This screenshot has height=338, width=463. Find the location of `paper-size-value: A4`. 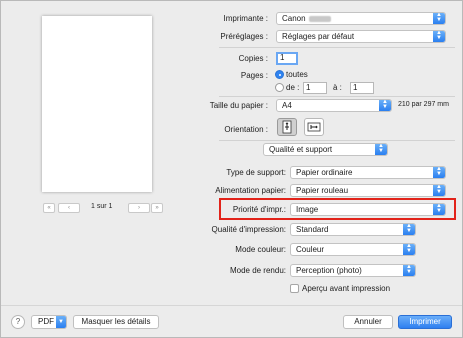

paper-size-value: A4 is located at coordinates (287, 105).